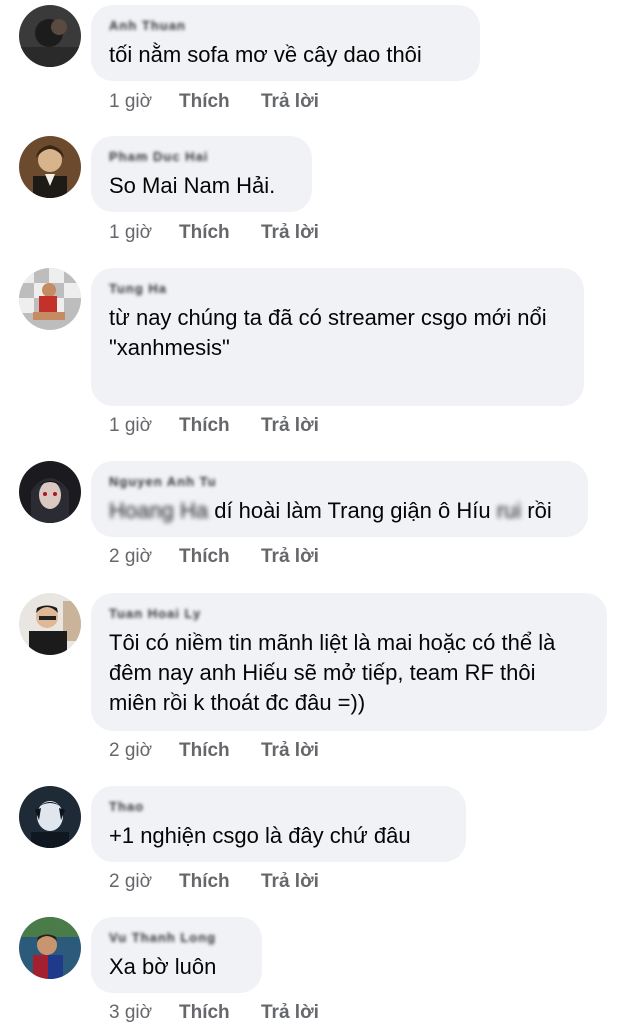  What do you see at coordinates (158, 157) in the screenshot?
I see `commenter-name: Pham Duc Hai` at bounding box center [158, 157].